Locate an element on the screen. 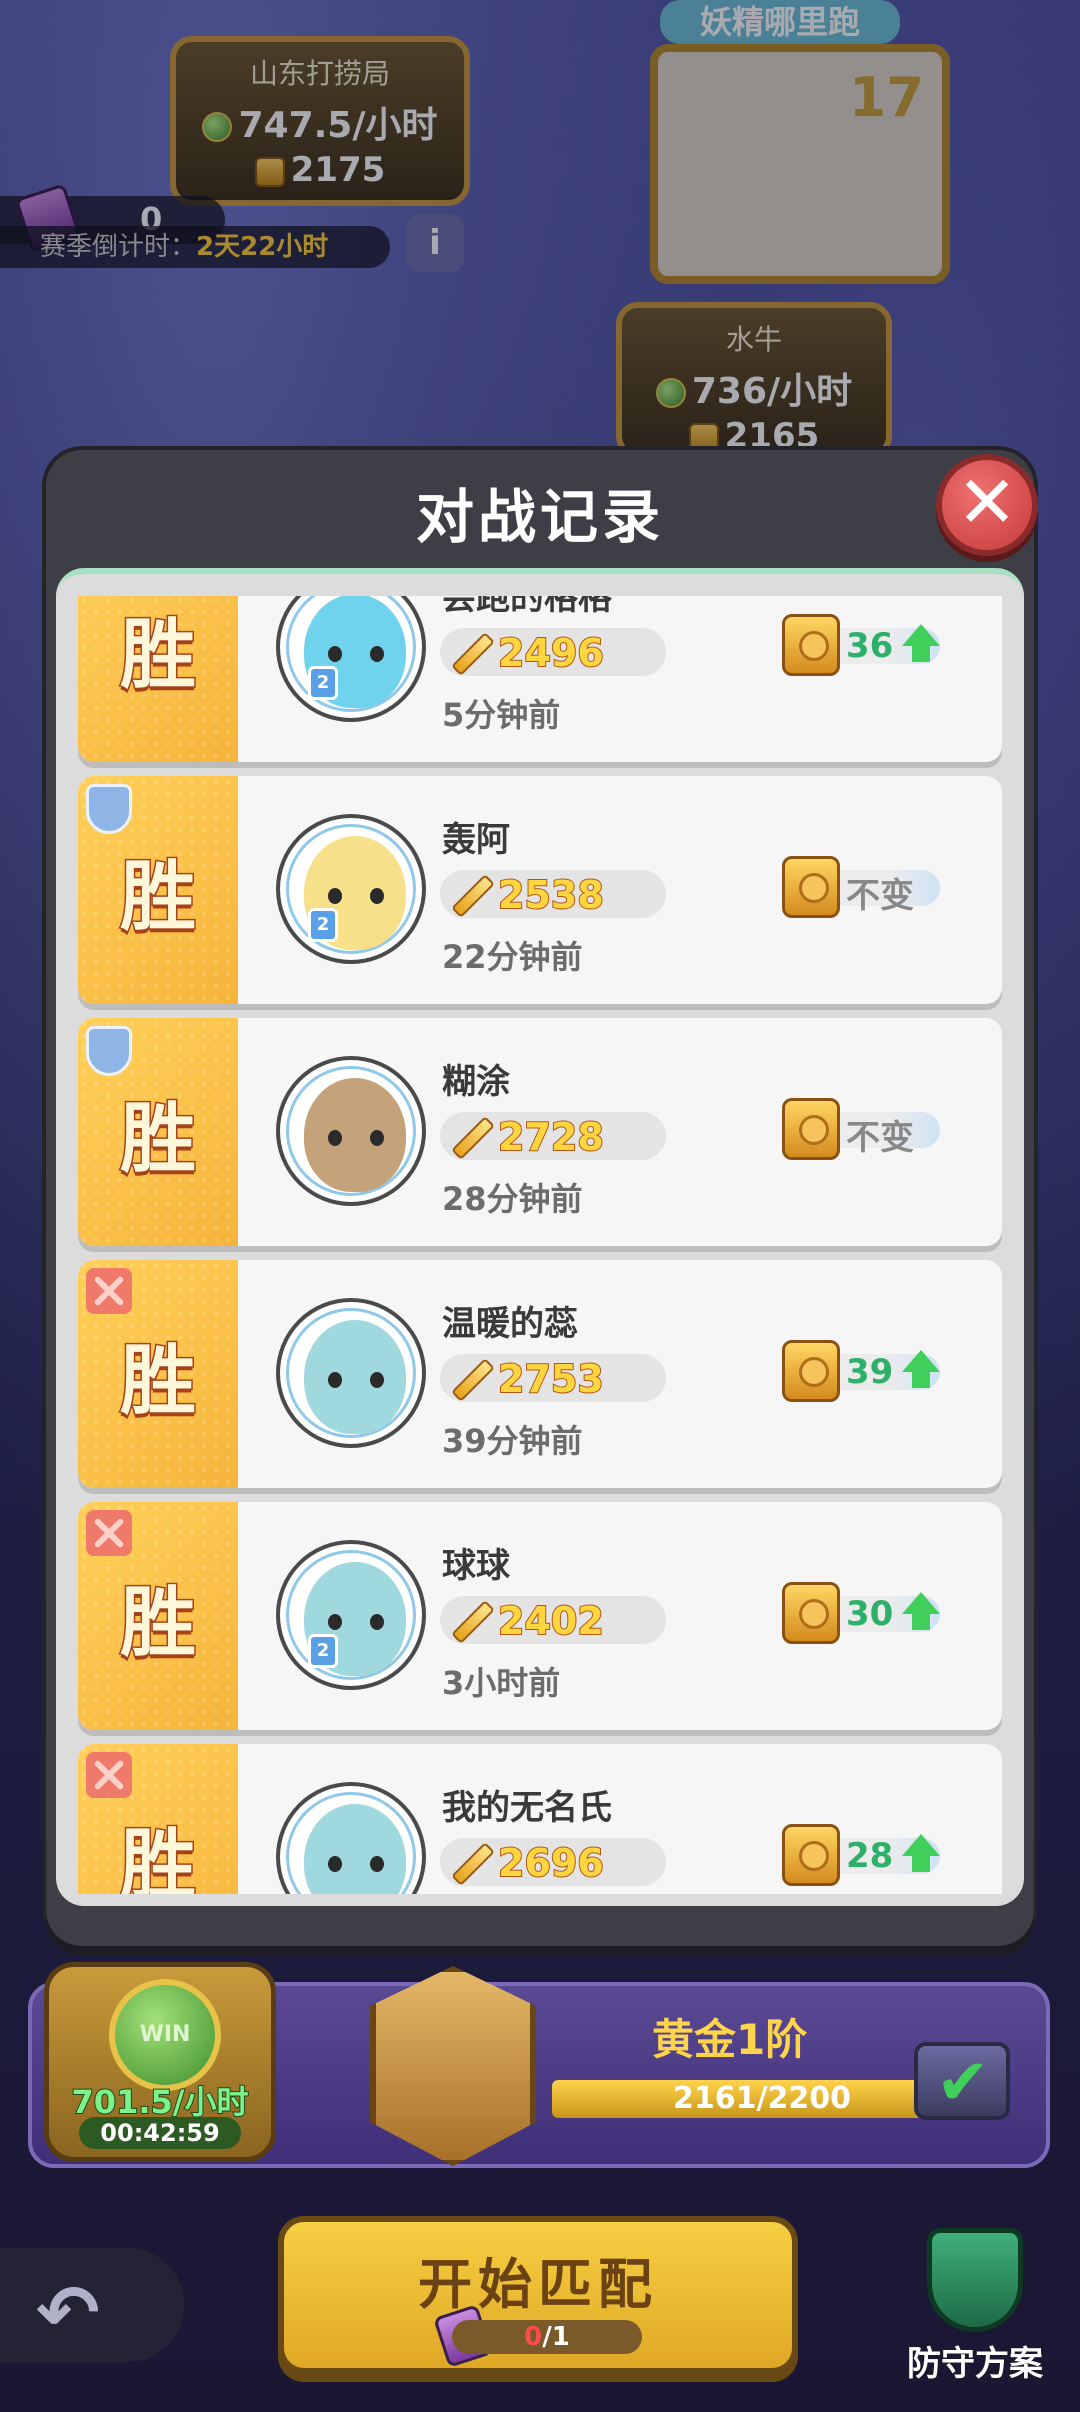  win-income-card: WIN 701.5/小时 00:42:59 is located at coordinates (160, 2062).